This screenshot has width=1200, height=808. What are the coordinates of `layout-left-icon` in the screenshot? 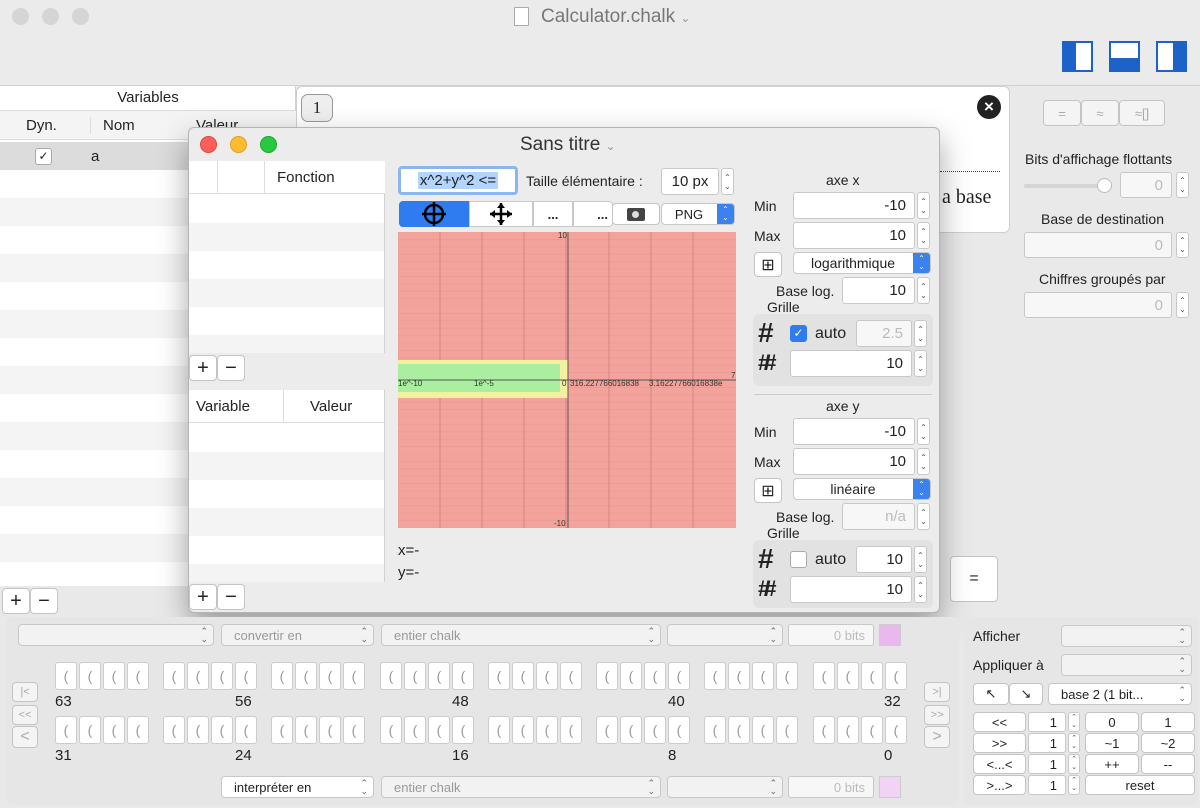 It's located at (1077, 56).